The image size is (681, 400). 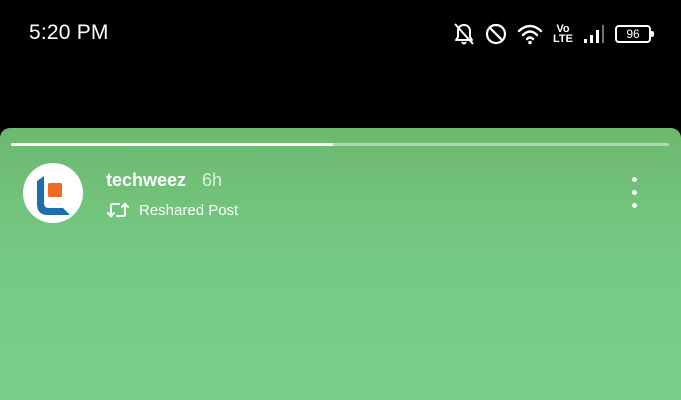 I want to click on status-icons: Vo LTE 96, so click(x=553, y=34).